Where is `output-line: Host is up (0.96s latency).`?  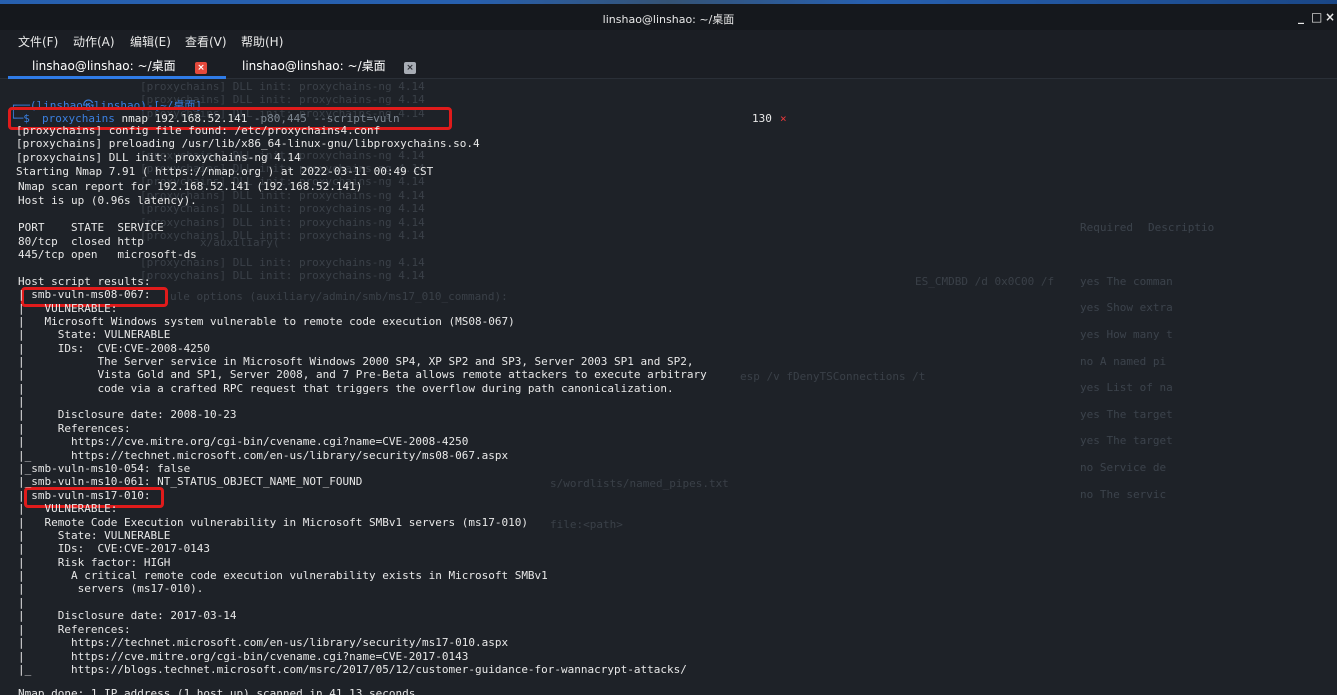
output-line: Host is up (0.96s latency). is located at coordinates (107, 200).